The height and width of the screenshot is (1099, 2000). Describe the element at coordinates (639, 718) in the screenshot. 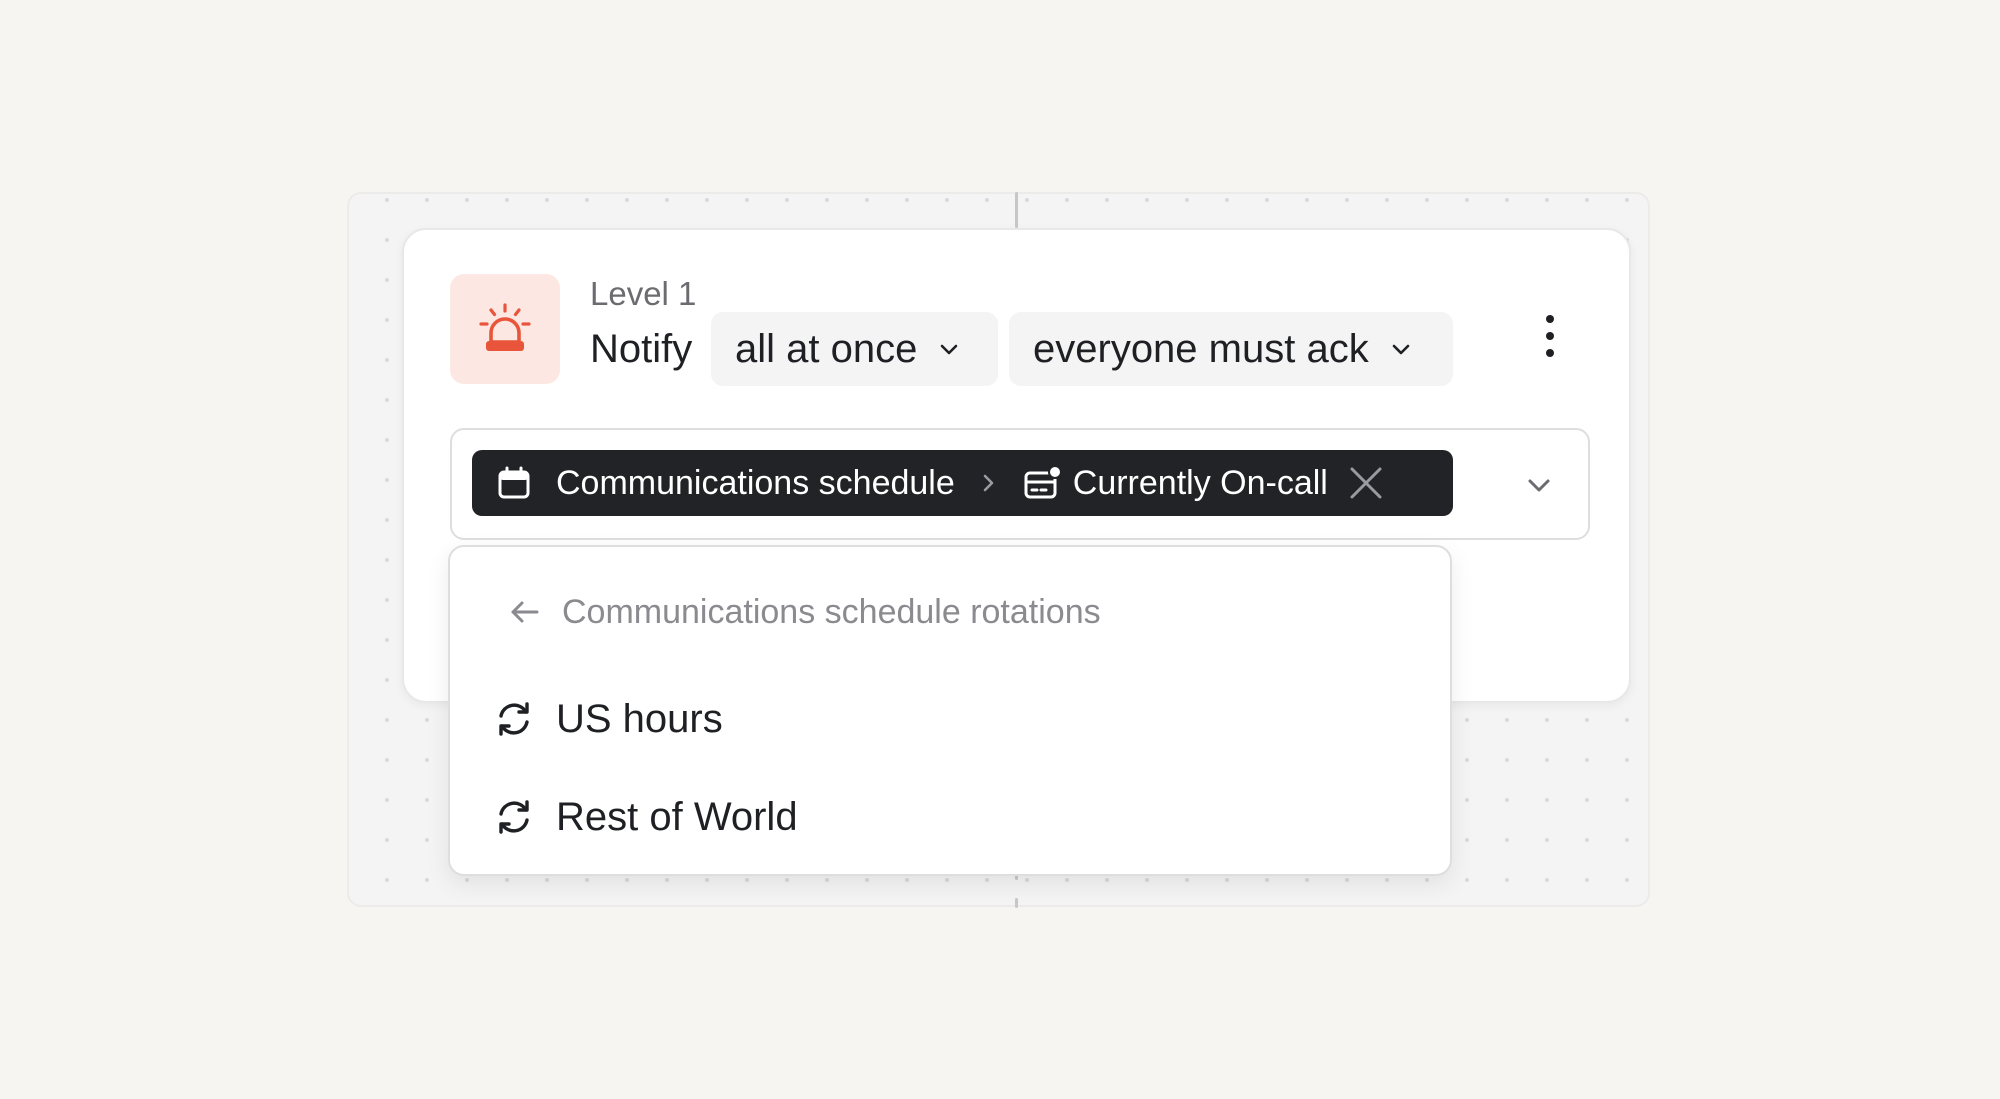

I see `rotation-option-label: US hours` at that location.